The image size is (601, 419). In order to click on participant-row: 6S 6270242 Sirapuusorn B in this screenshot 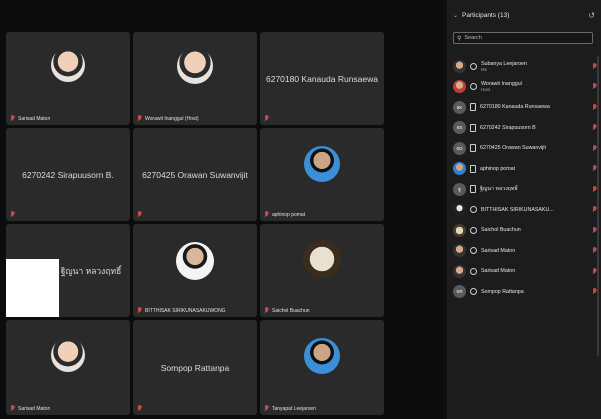, I will do `click(525, 128)`.